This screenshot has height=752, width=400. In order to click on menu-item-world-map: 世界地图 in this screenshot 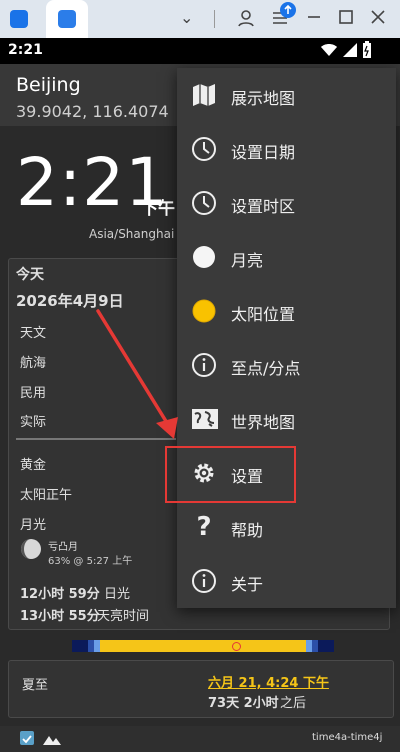, I will do `click(286, 419)`.